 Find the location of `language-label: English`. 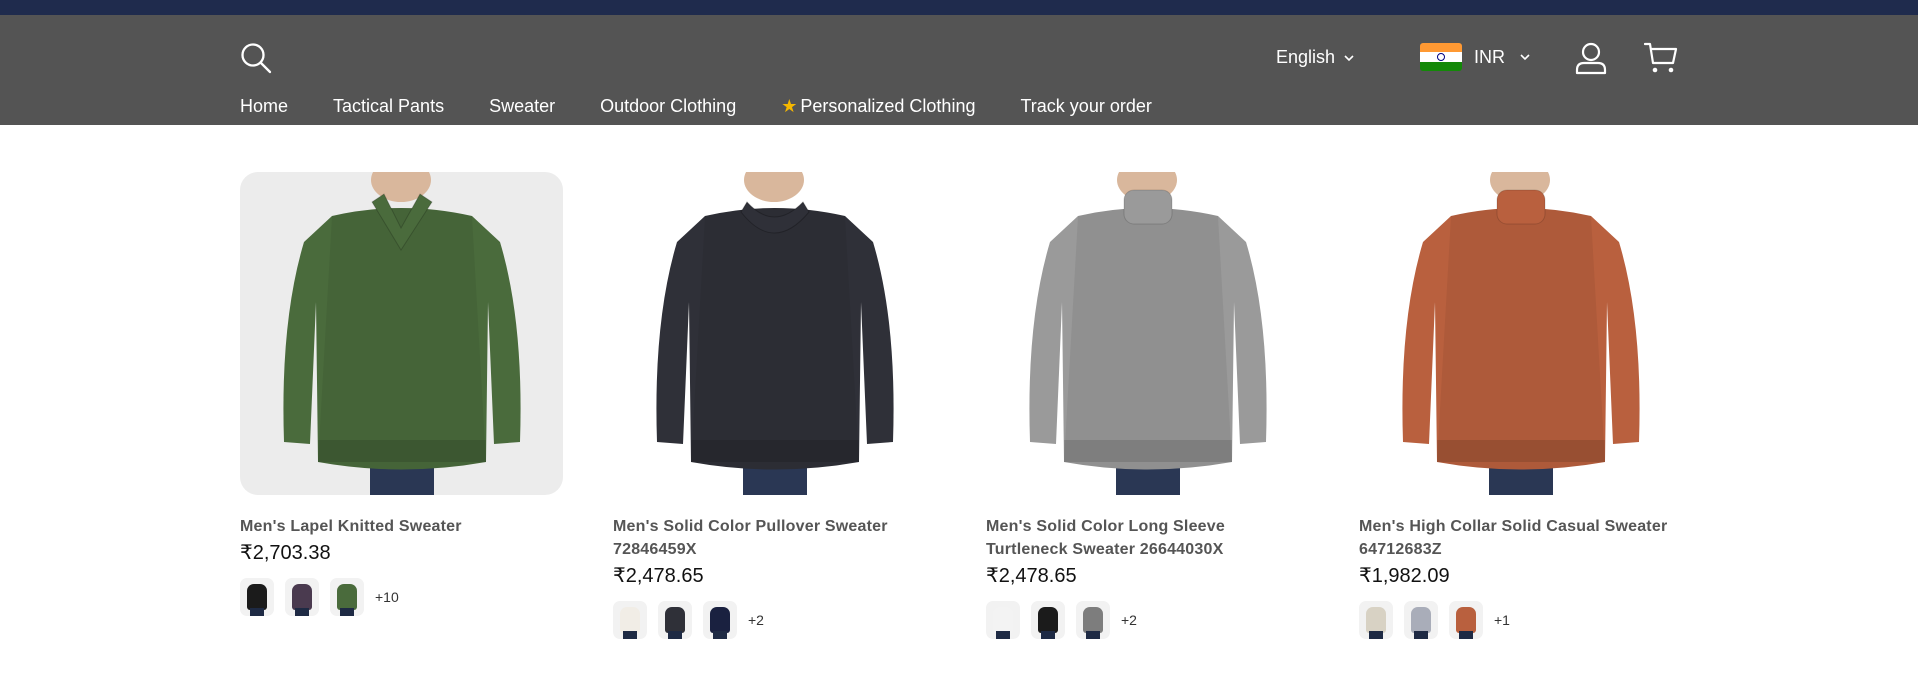

language-label: English is located at coordinates (1306, 57).